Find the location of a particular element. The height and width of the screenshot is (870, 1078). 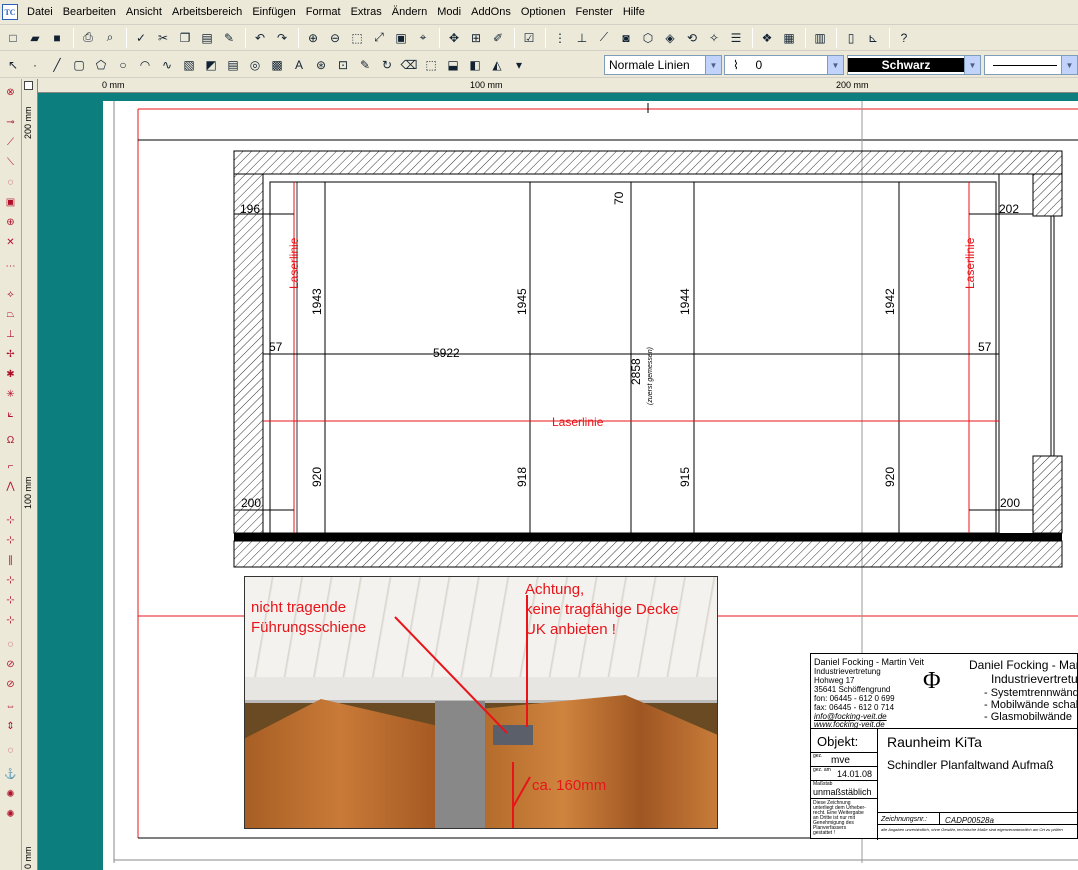

menu-hilfe: Hilfe is located at coordinates (634, 12).